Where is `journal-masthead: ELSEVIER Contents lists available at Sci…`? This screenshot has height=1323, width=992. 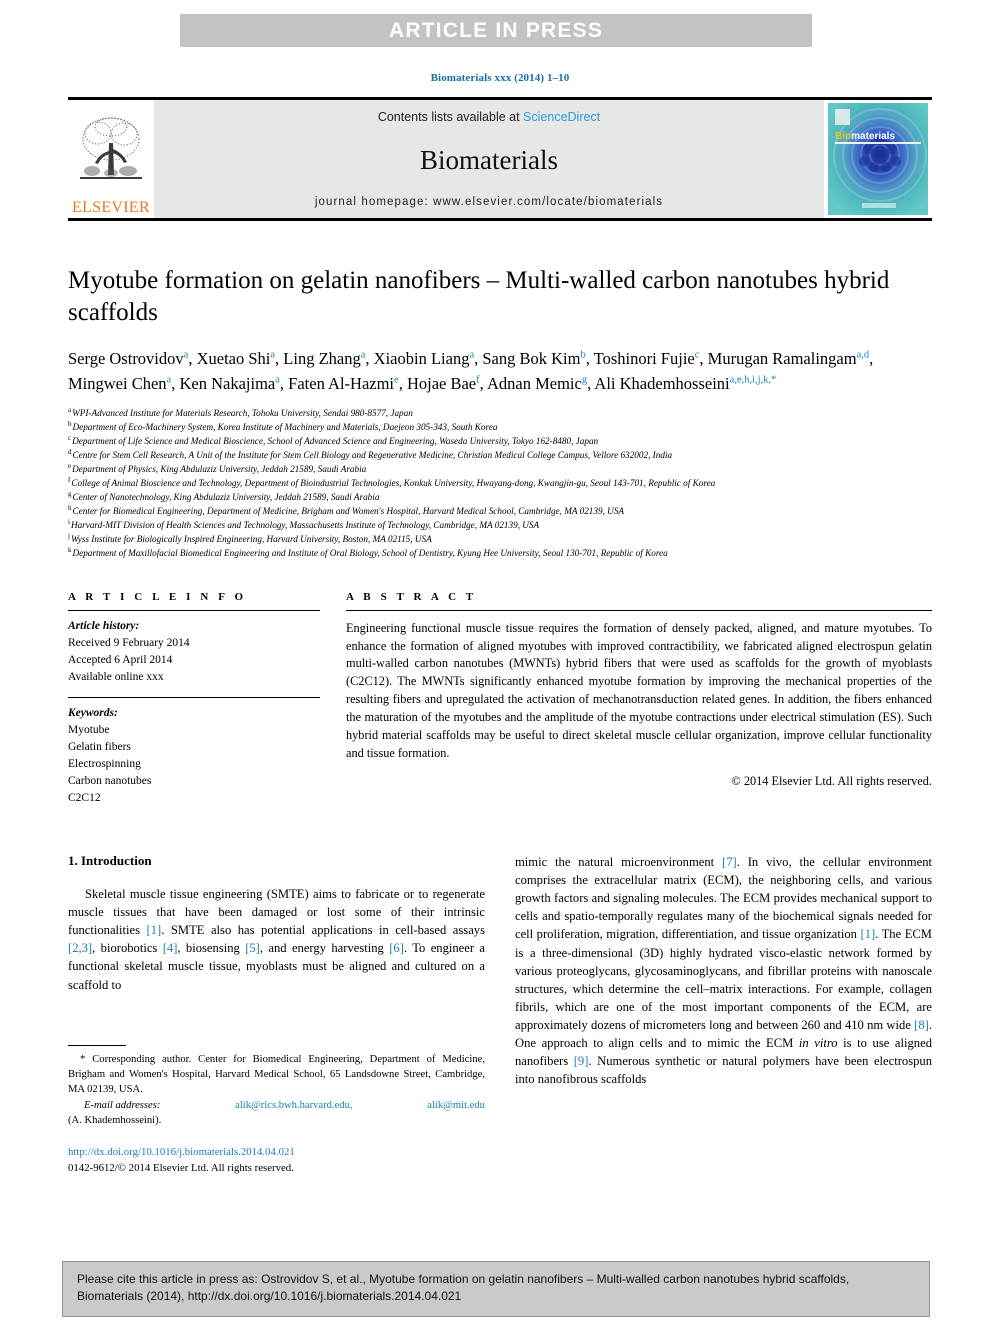
journal-masthead: ELSEVIER Contents lists available at Sci… is located at coordinates (500, 159).